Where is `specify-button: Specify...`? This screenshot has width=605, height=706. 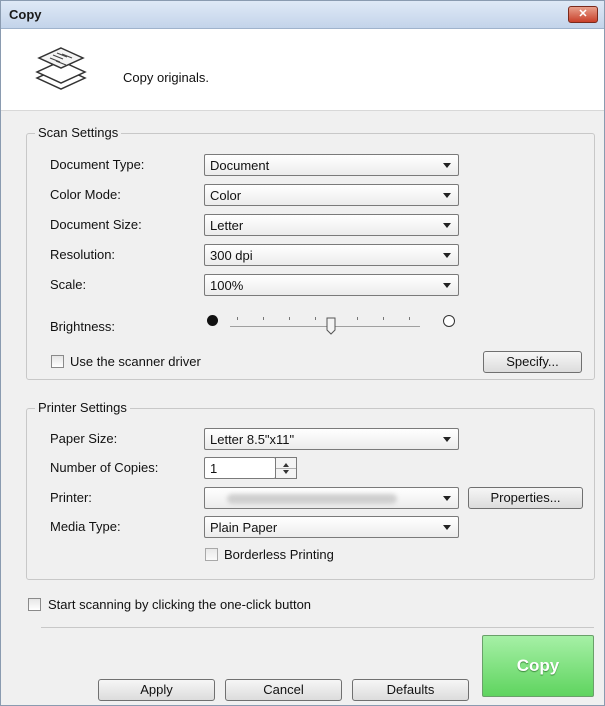 specify-button: Specify... is located at coordinates (532, 362).